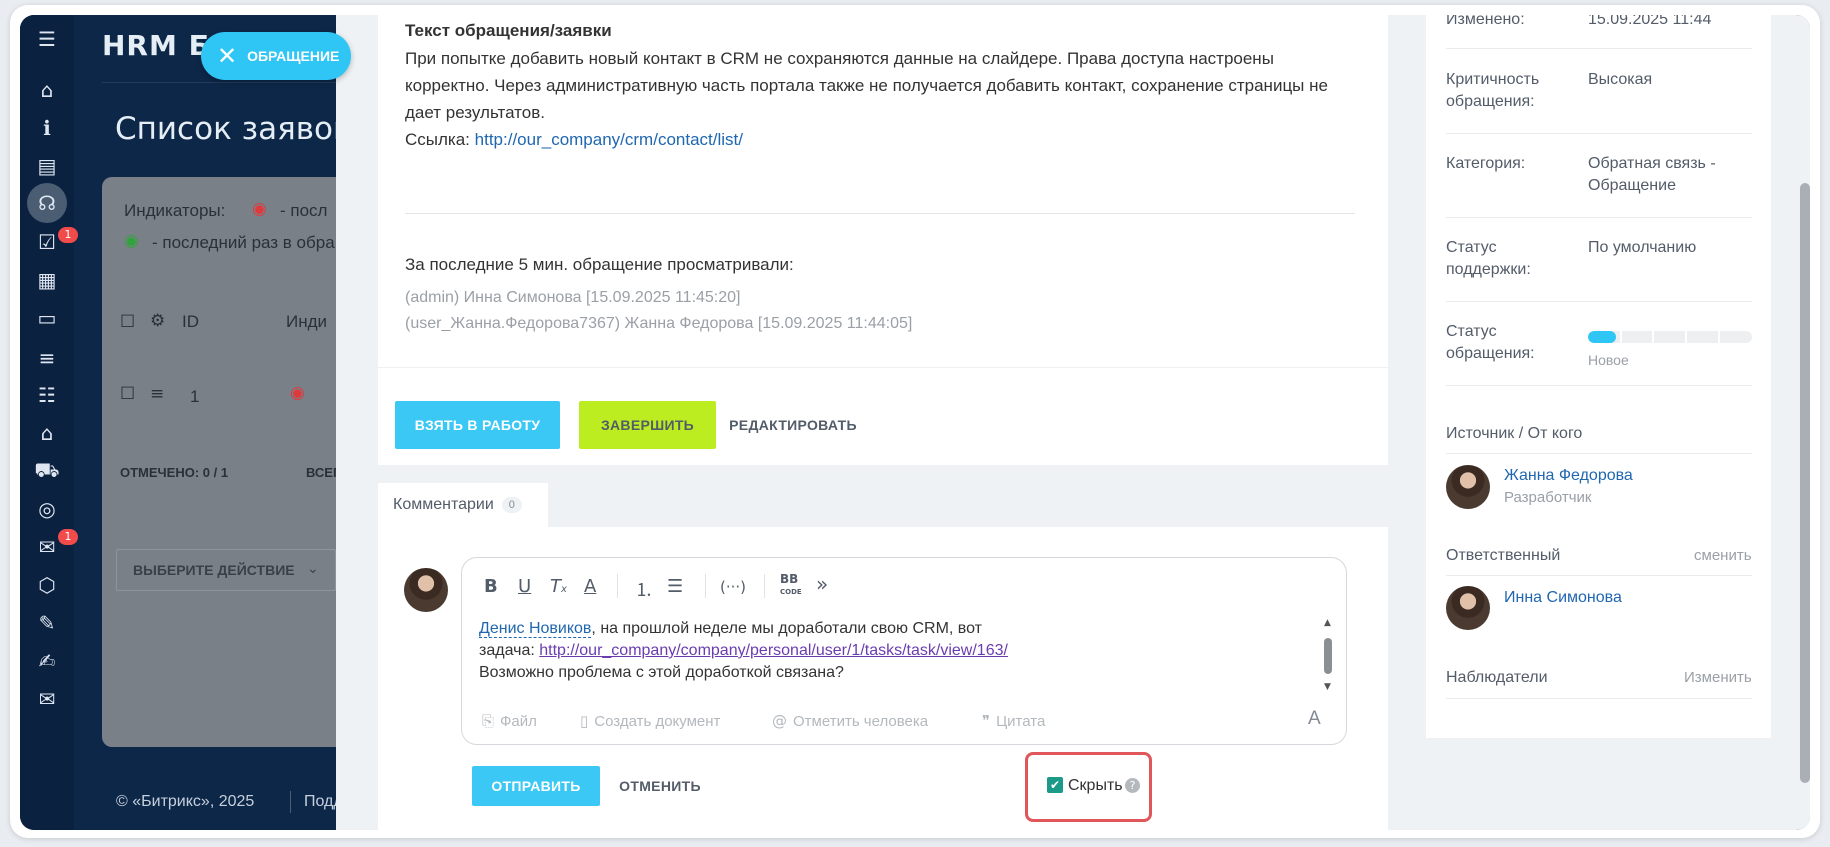 Image resolution: width=1830 pixels, height=847 pixels. I want to click on ticket-text-heading: Текст обращения/заявки, so click(508, 30).